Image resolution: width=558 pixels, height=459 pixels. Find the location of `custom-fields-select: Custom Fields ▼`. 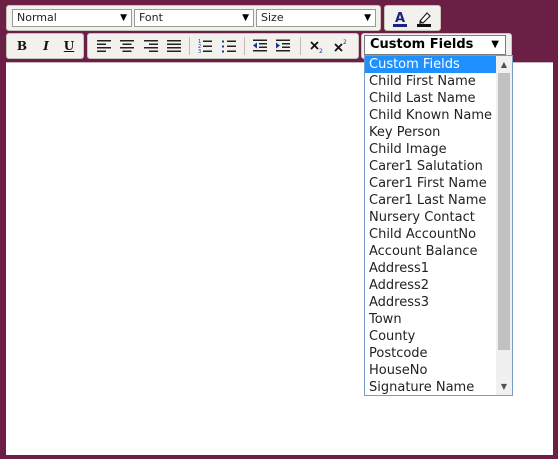

custom-fields-select: Custom Fields ▼ is located at coordinates (435, 45).